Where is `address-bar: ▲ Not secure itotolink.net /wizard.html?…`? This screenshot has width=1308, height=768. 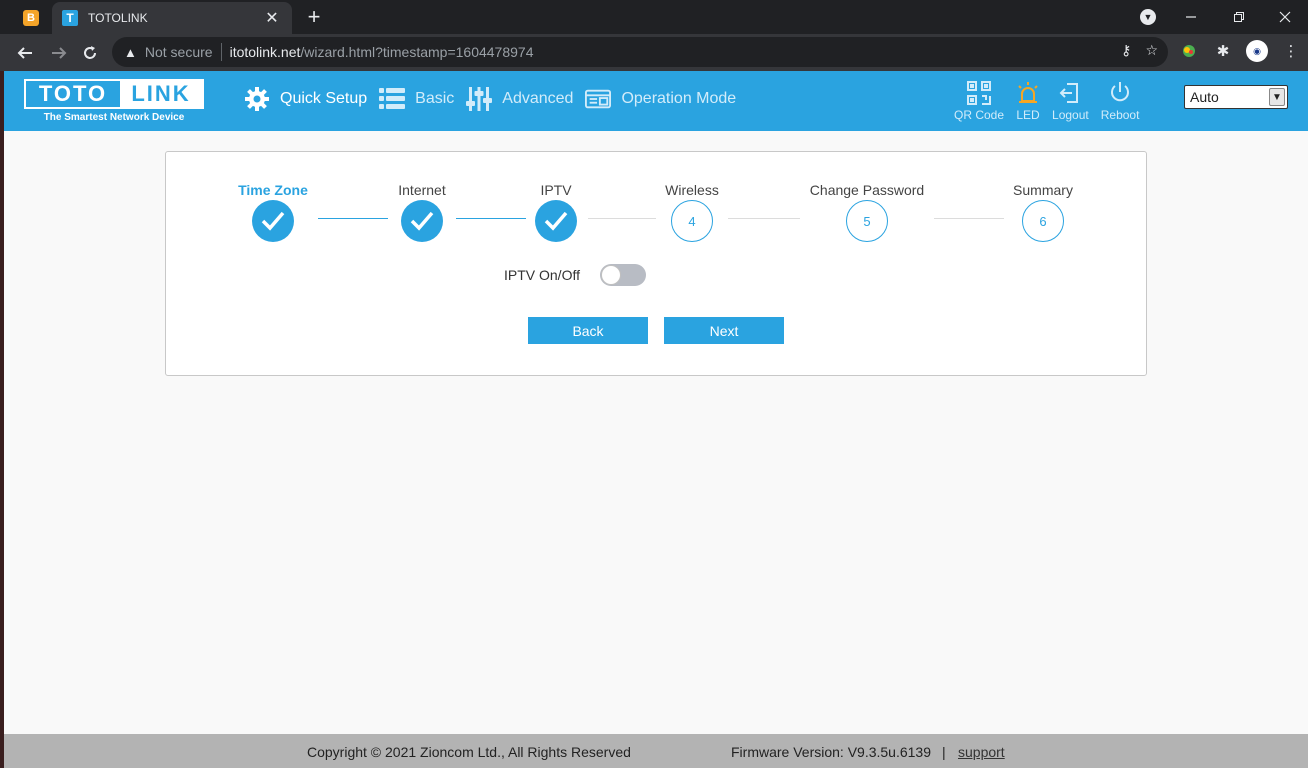
address-bar: ▲ Not secure itotolink.net /wizard.html?… is located at coordinates (640, 52).